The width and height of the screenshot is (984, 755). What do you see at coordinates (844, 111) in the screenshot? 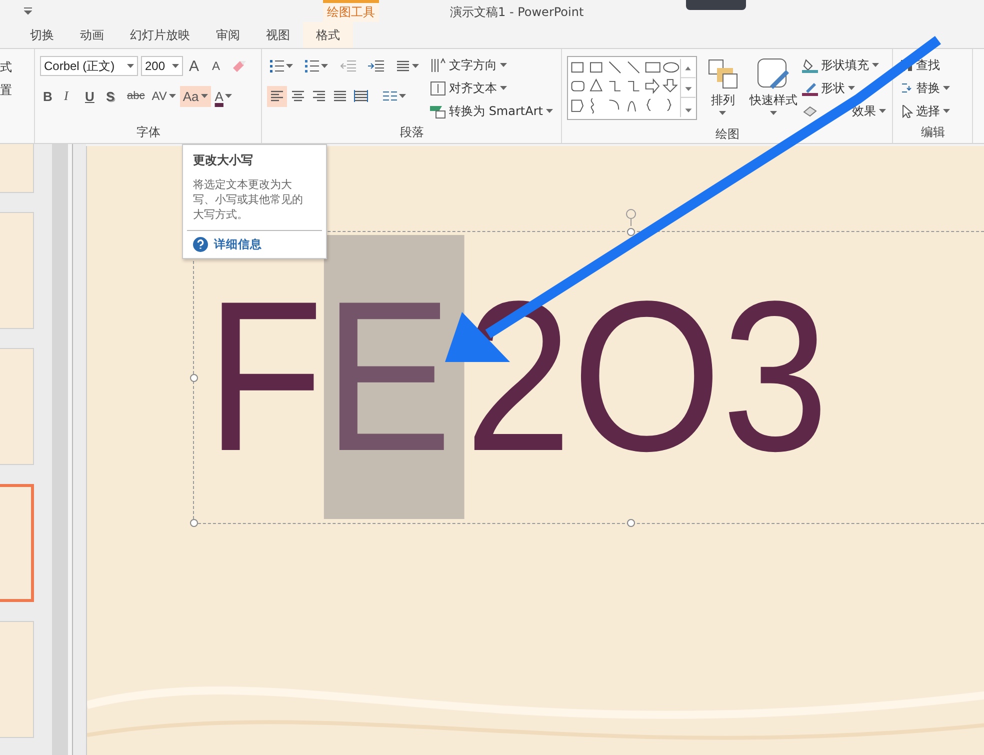
I see `shape-format-command: 效果` at bounding box center [844, 111].